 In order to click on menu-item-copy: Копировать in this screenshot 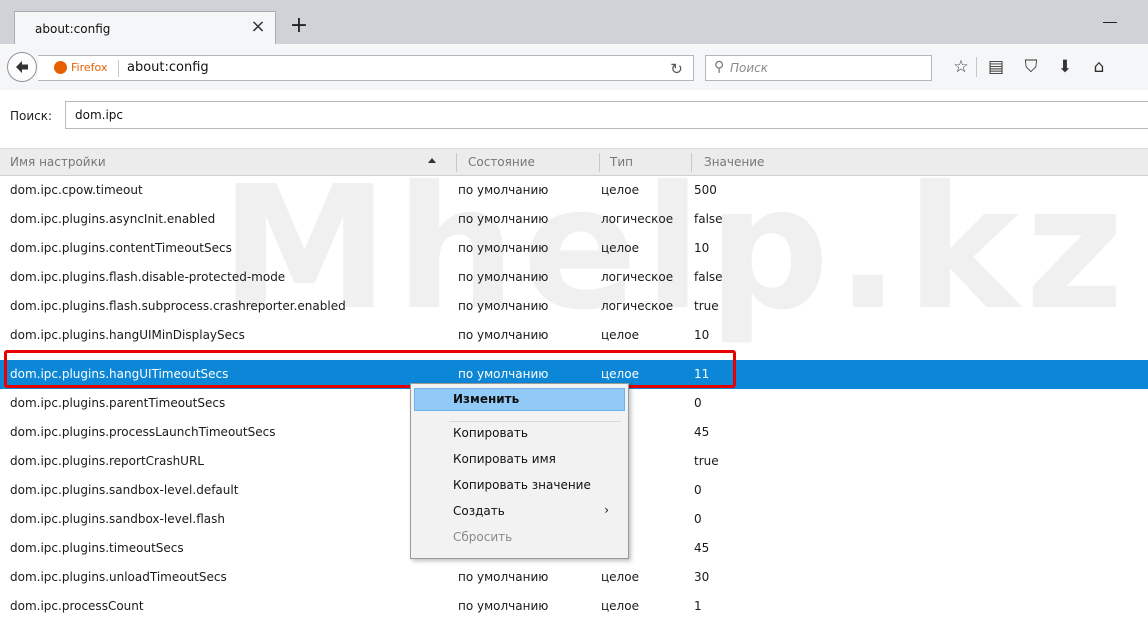, I will do `click(519, 433)`.